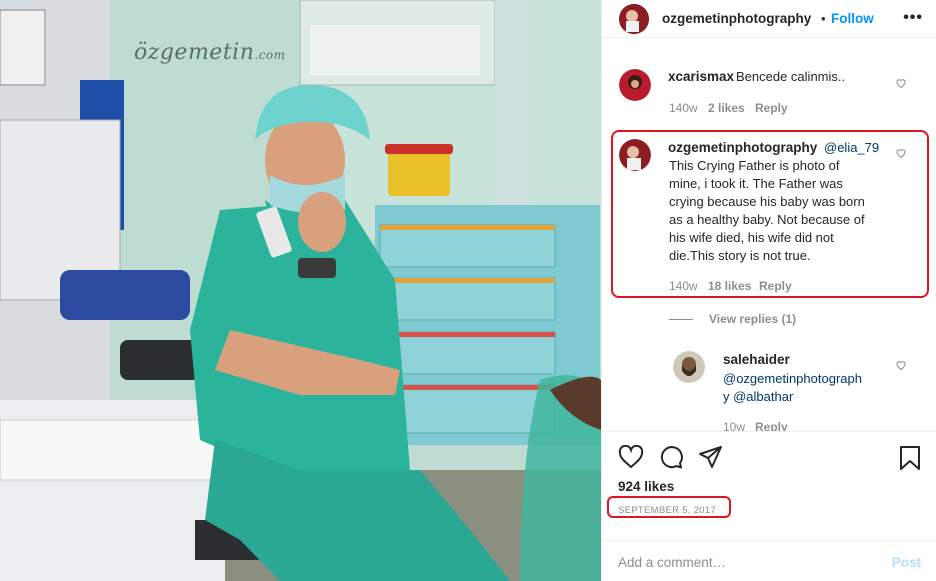 This screenshot has height=581, width=936. Describe the element at coordinates (194, 52) in the screenshot. I see `watermark-text: özgemetin` at that location.